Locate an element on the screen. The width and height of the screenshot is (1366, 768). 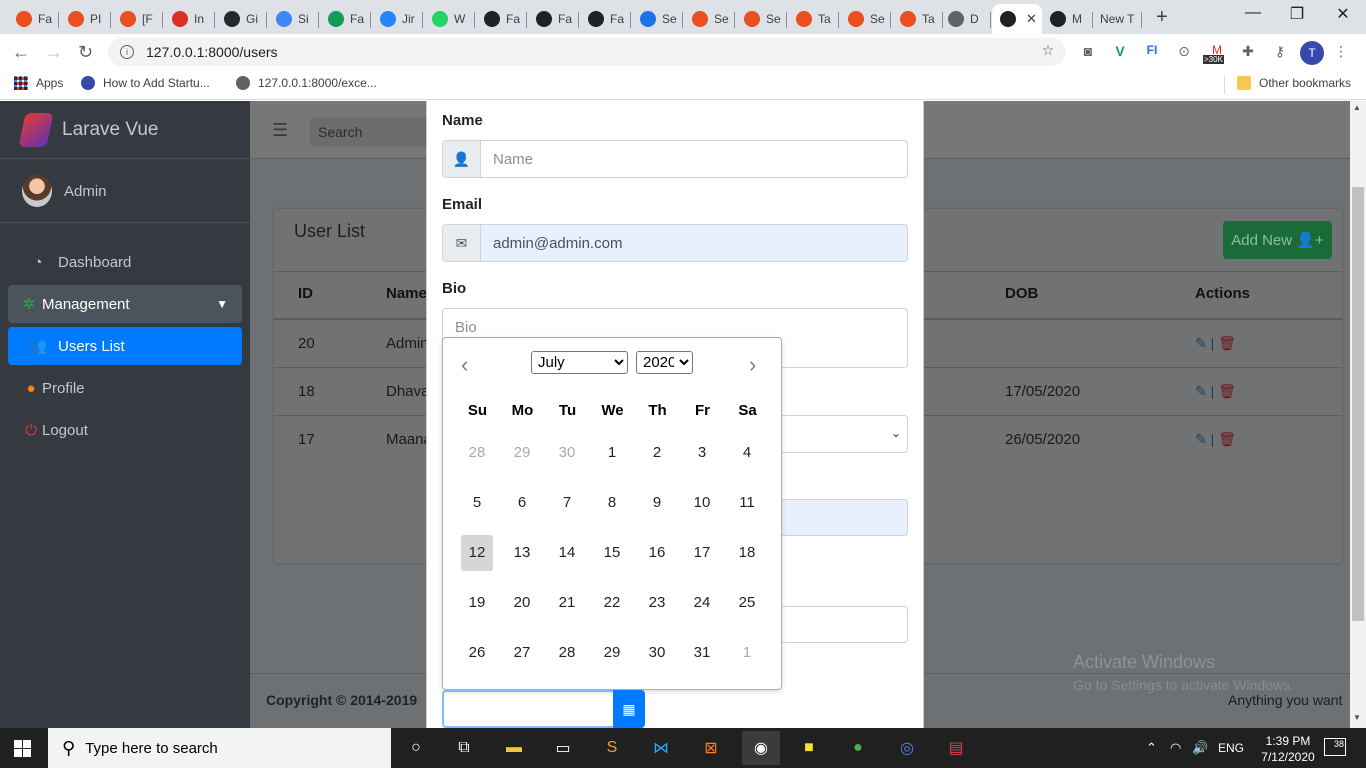
page-scrollbar: ▲ ▼ is located at coordinates (1358, 414).